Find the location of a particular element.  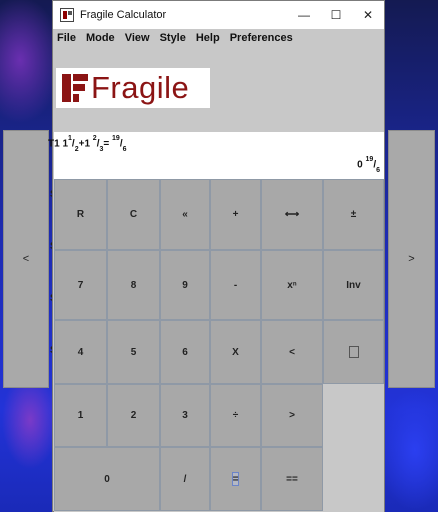

right-arrow-label: > is located at coordinates (411, 259).